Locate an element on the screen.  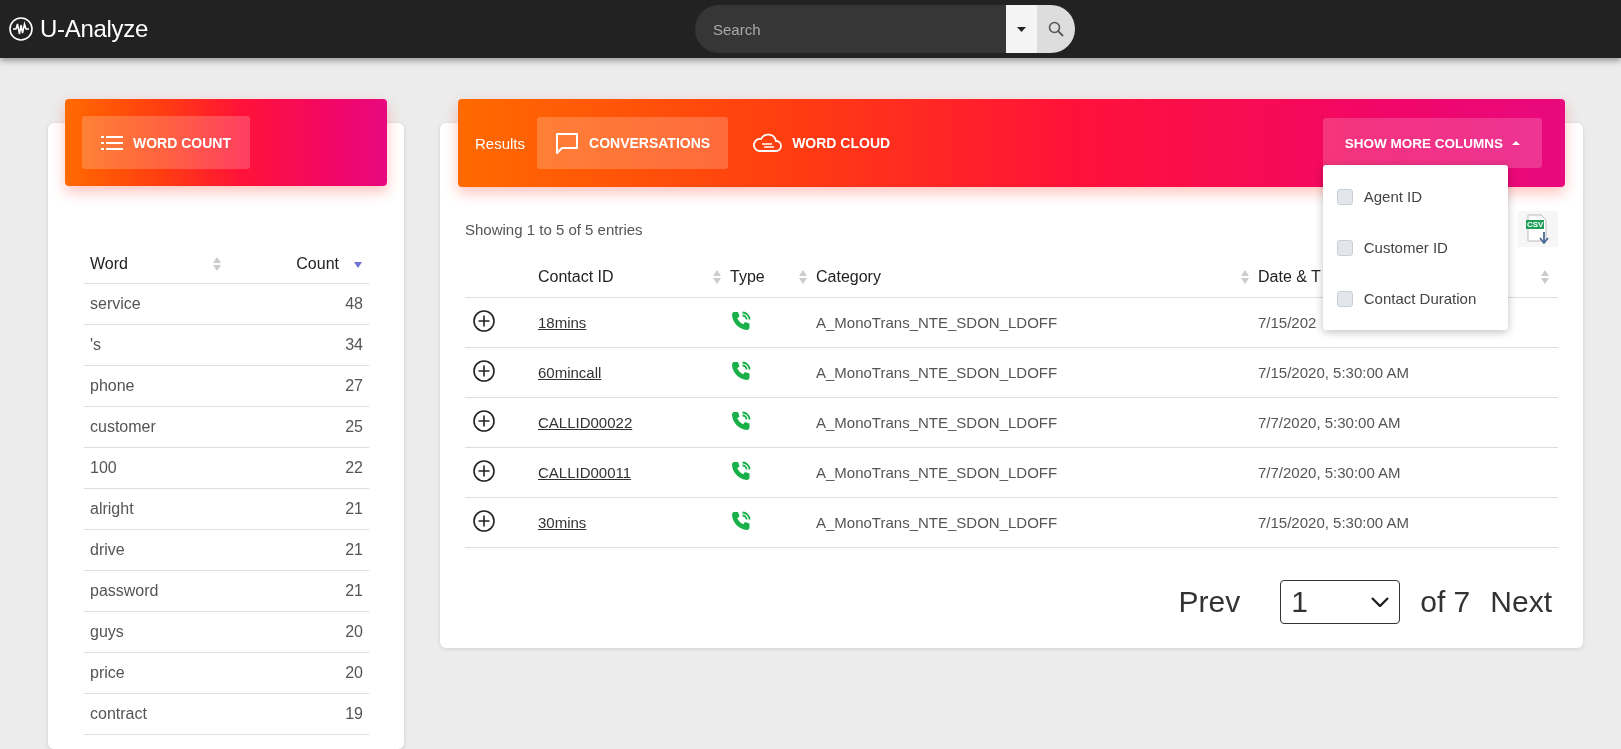
caret-icon is located at coordinates (1021, 29).